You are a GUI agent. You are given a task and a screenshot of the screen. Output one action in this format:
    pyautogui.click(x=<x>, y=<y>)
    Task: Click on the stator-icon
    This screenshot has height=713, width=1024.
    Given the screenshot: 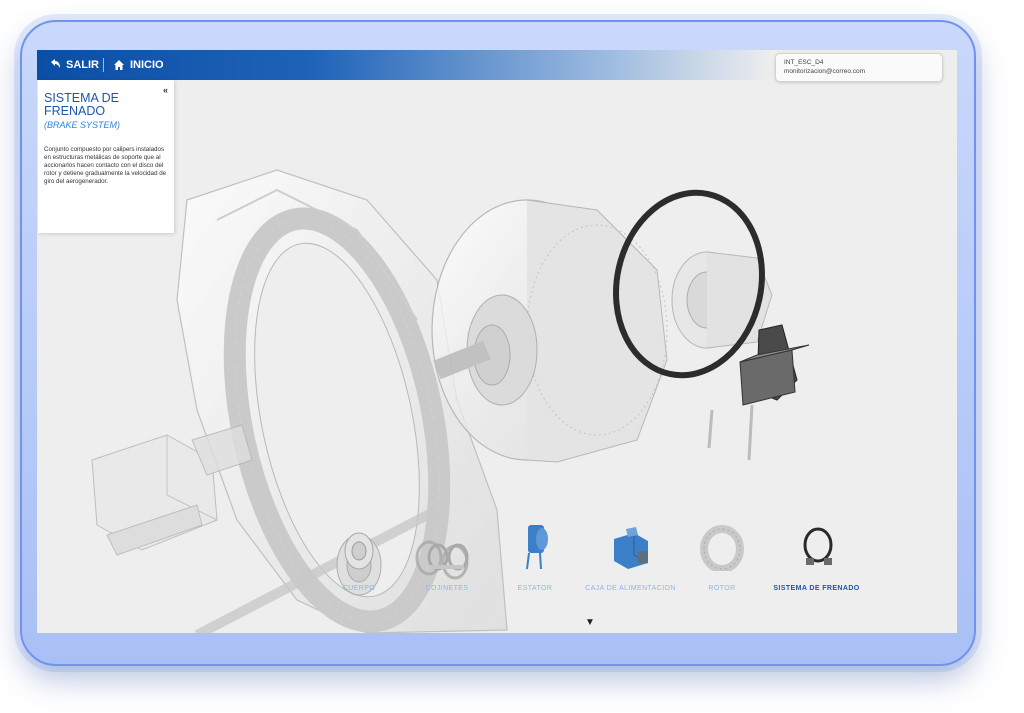 What is the action you would take?
    pyautogui.click(x=535, y=548)
    